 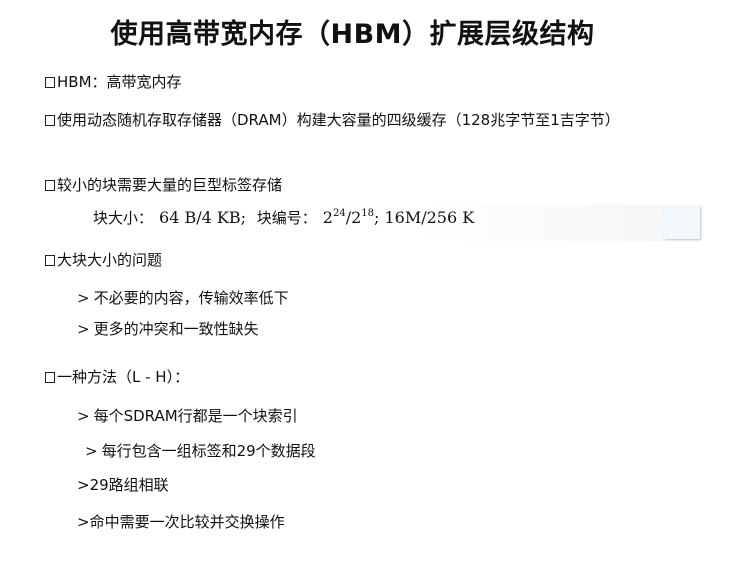 I want to click on bullet-small-block: 较小的块需要大量的巨型标签存储, so click(x=163, y=185).